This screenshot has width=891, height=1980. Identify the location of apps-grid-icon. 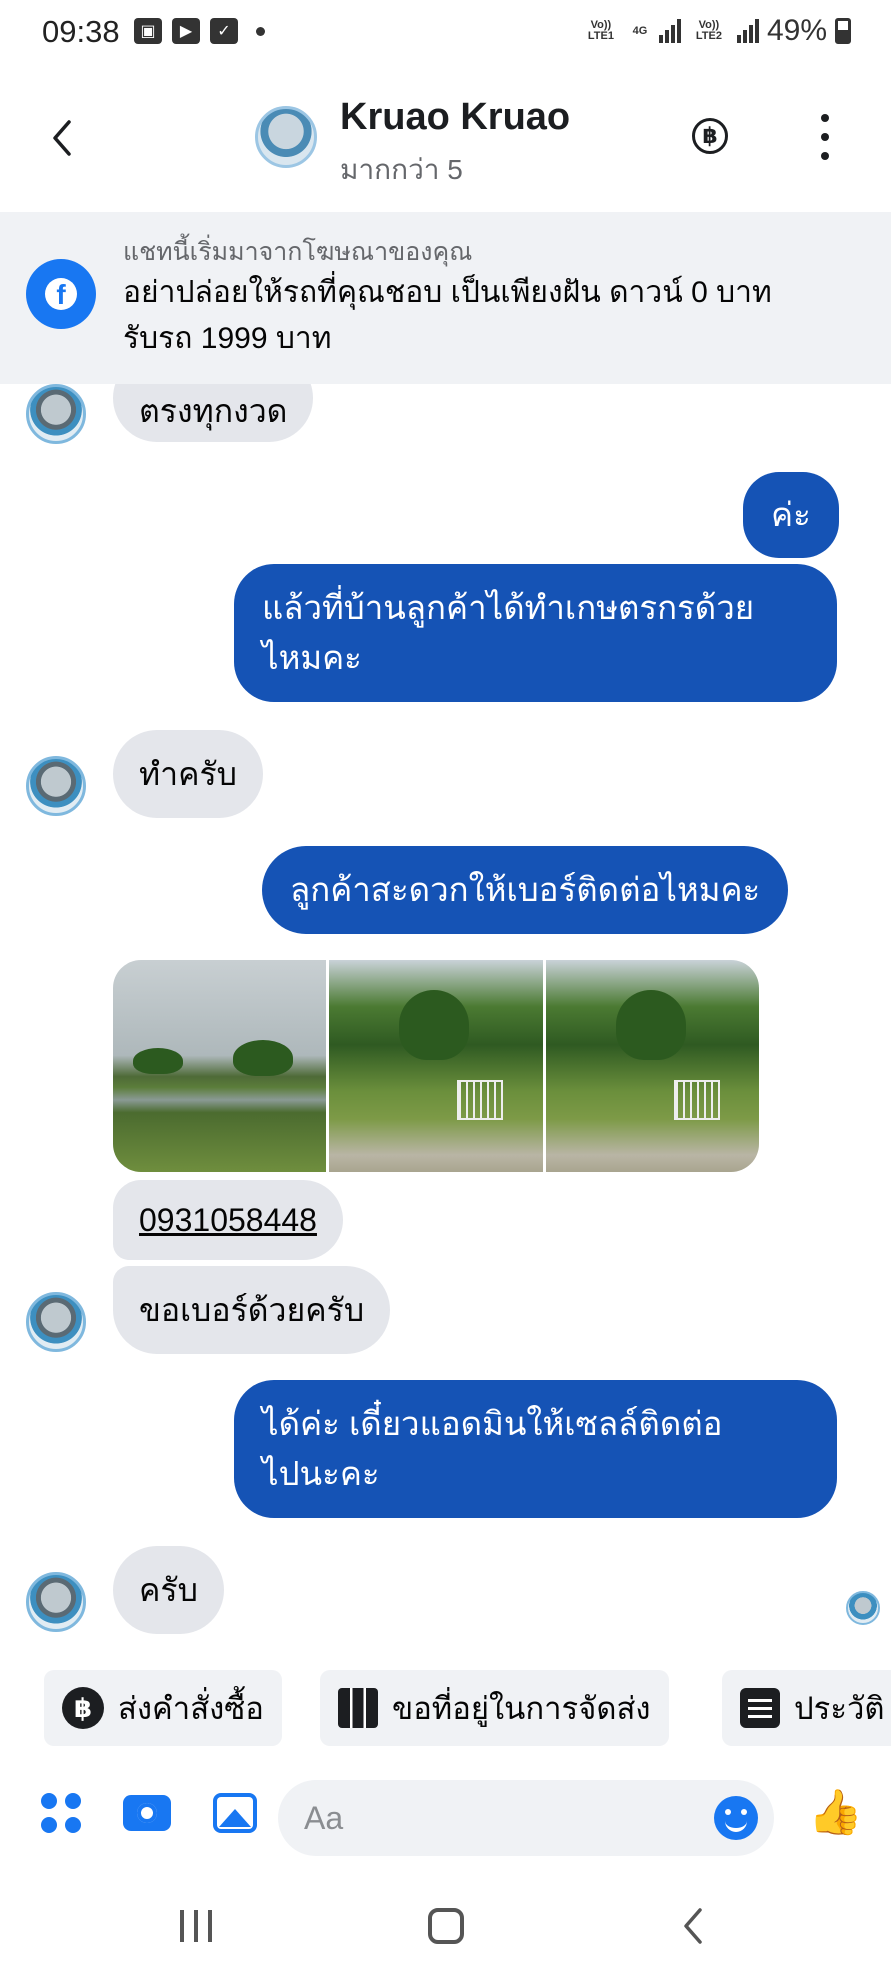
(61, 1813).